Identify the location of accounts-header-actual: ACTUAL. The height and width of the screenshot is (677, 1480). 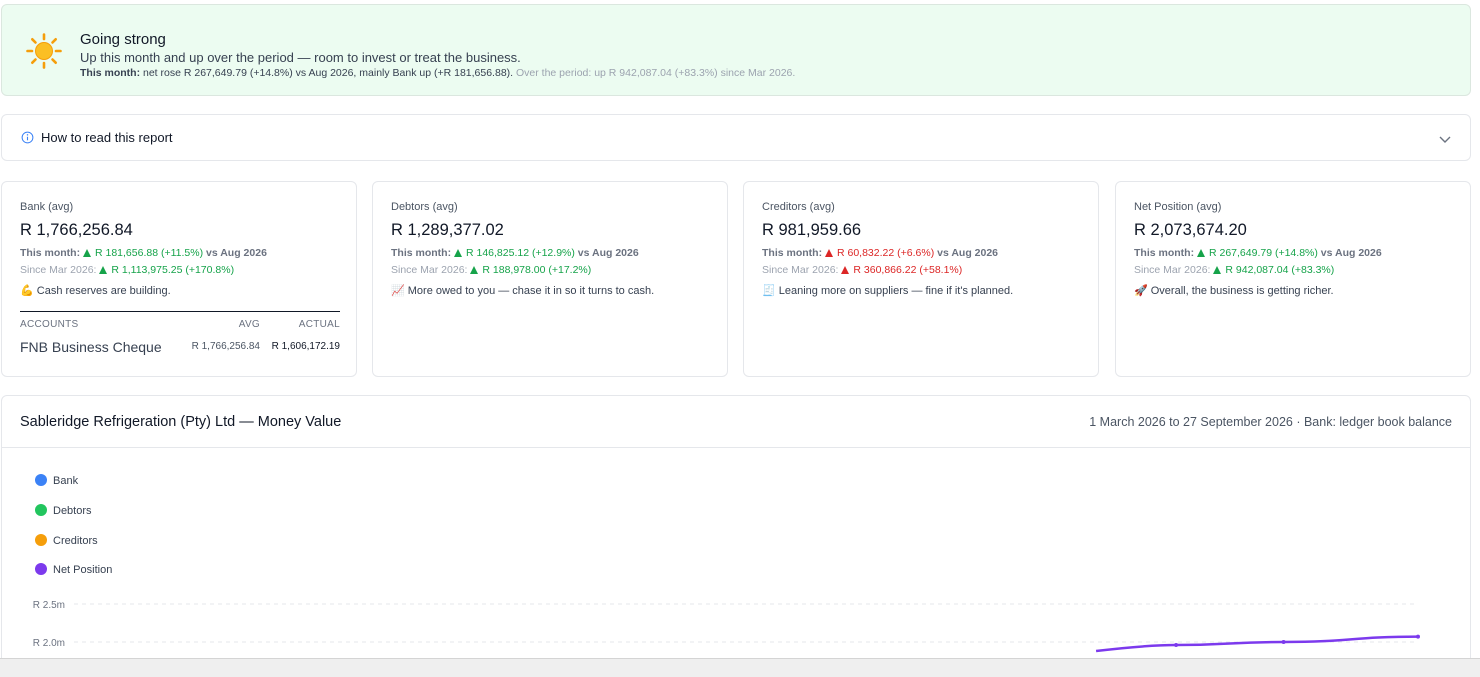
(319, 324).